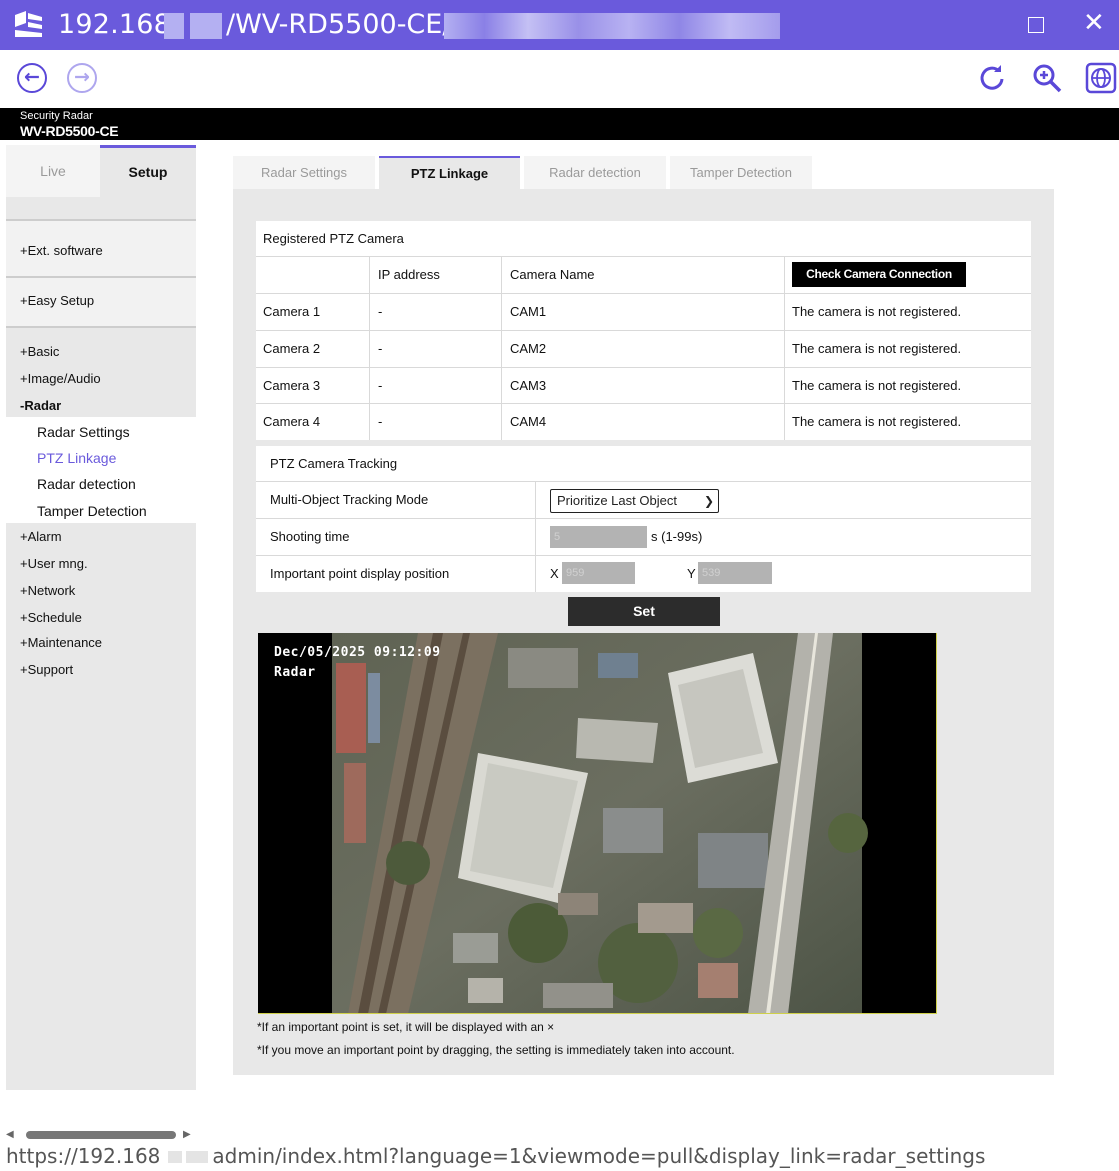 Image resolution: width=1119 pixels, height=1171 pixels. Describe the element at coordinates (334, 463) in the screenshot. I see `ptz-tracking-title: PTZ Camera Tracking` at that location.